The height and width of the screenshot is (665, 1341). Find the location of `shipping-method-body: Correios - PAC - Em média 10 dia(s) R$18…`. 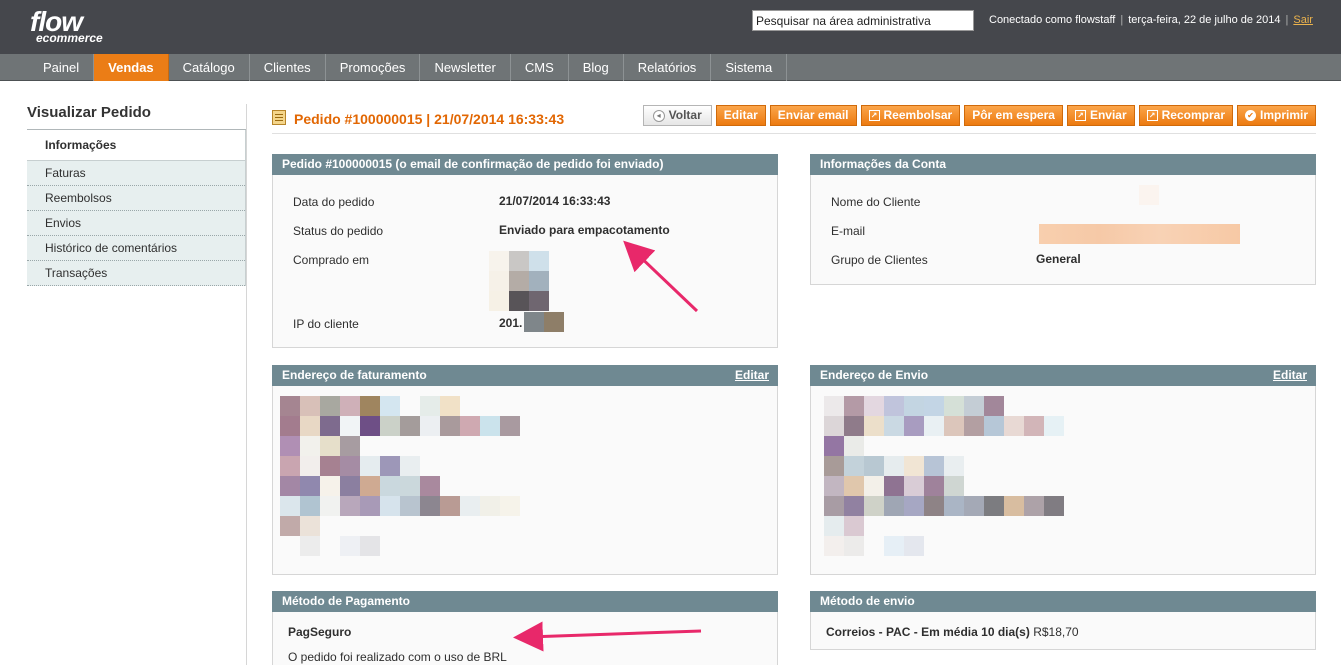

shipping-method-body: Correios - PAC - Em média 10 dia(s) R$18… is located at coordinates (1063, 631).